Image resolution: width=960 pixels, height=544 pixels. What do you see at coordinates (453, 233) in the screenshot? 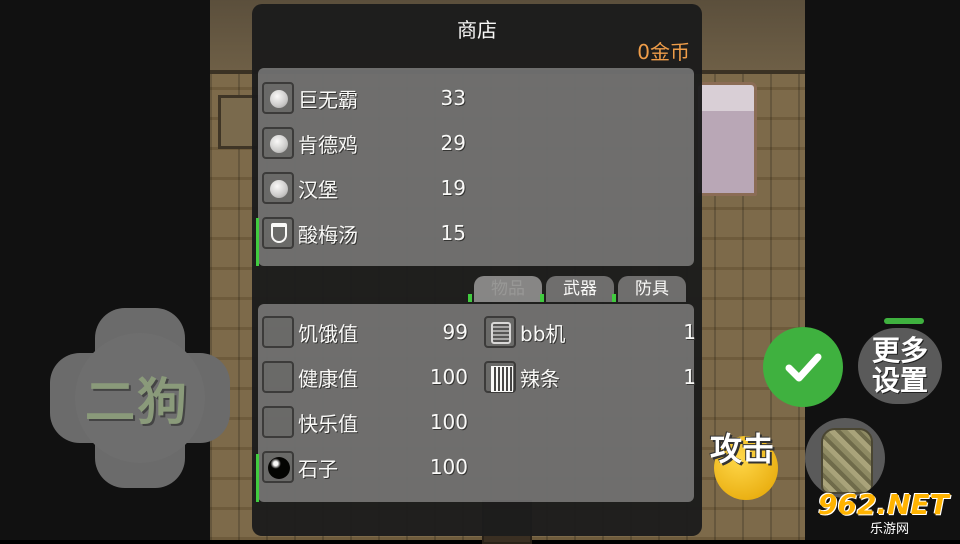
I see `goods-item-price: 15` at bounding box center [453, 233].